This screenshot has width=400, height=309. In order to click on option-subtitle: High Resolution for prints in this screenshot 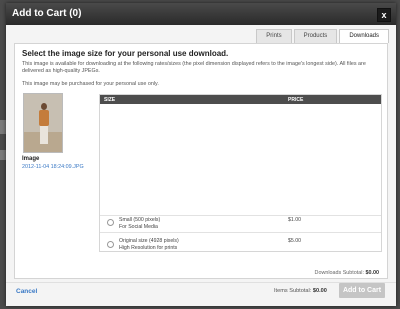, I will do `click(148, 248)`.